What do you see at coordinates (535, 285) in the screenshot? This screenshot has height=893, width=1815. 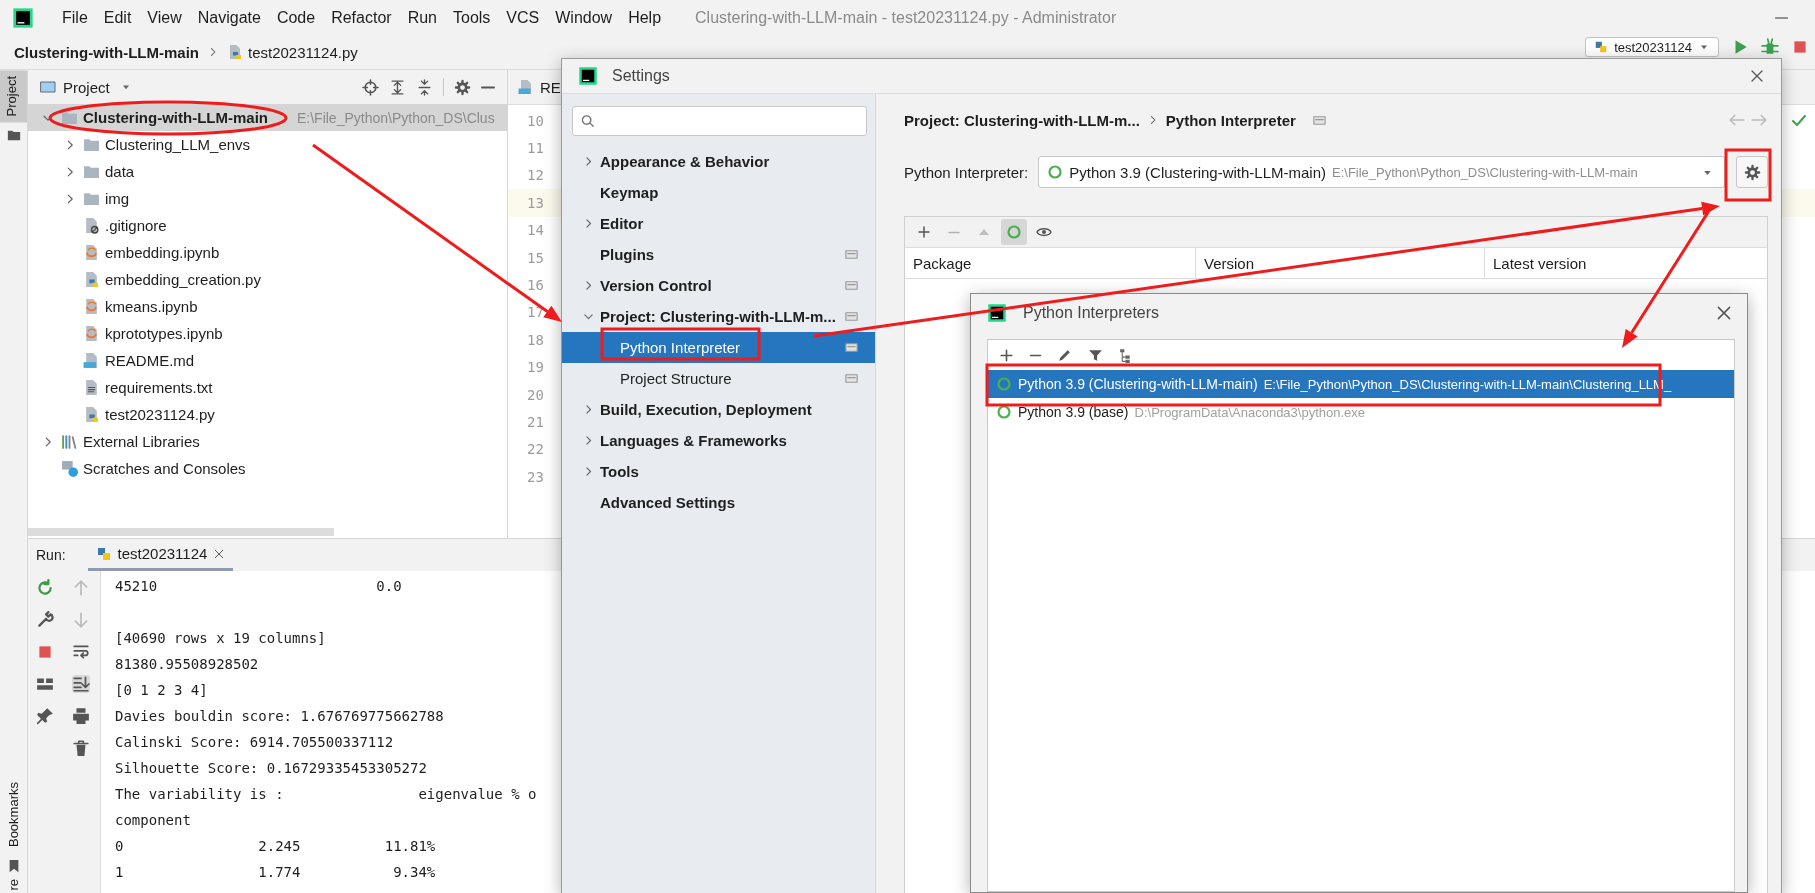 I see `line-number: 16` at bounding box center [535, 285].